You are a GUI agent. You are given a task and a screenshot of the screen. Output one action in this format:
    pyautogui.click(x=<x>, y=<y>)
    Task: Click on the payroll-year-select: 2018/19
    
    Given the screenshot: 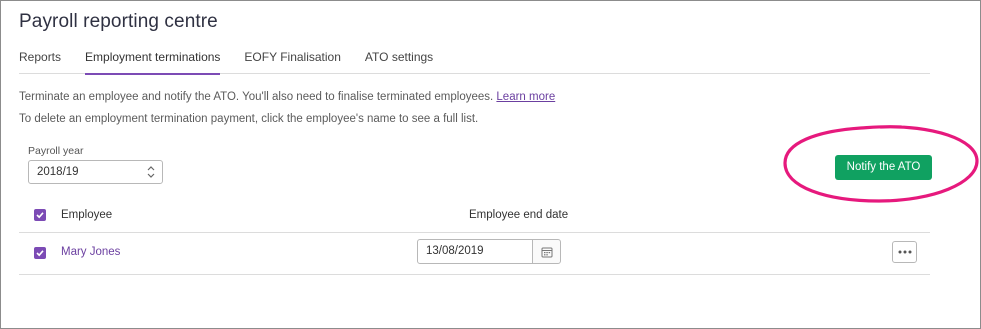 What is the action you would take?
    pyautogui.click(x=95, y=172)
    